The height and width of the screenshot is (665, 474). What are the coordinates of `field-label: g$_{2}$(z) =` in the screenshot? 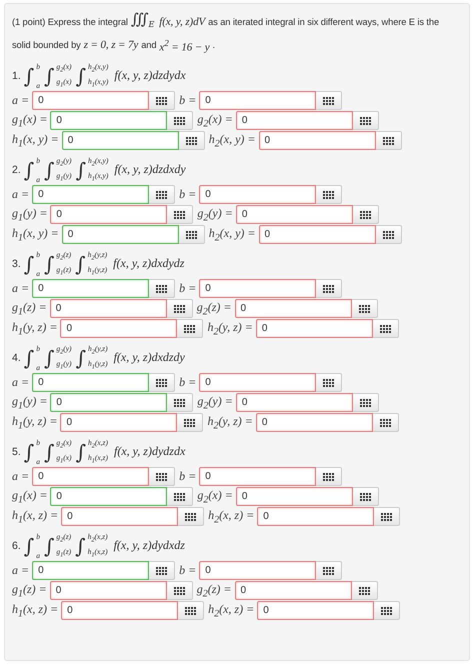 It's located at (214, 591).